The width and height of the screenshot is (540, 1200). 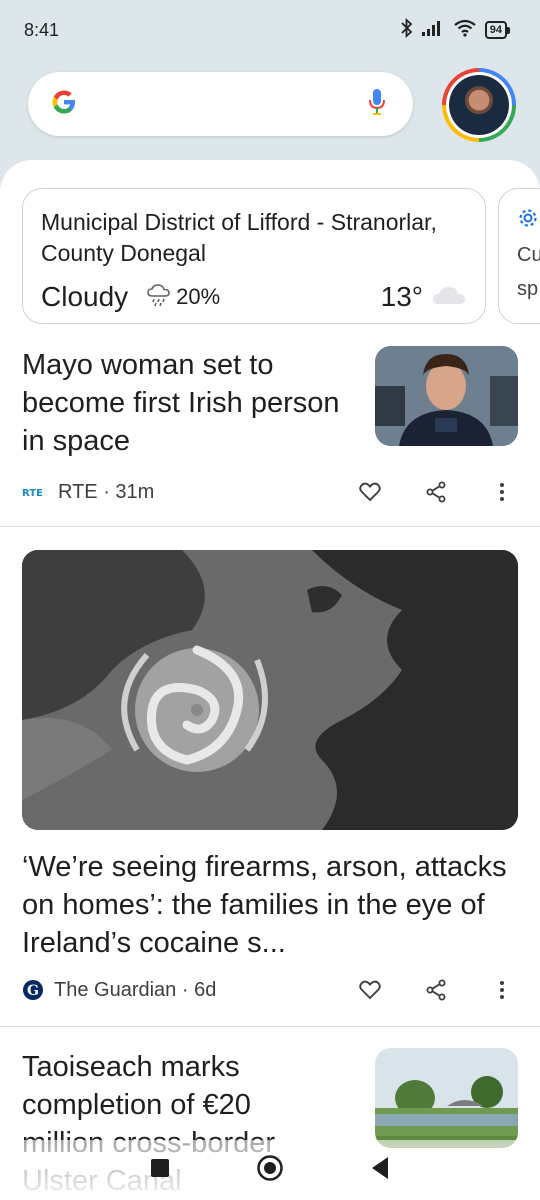 I want to click on weather-temperature: 13°, so click(x=401, y=296).